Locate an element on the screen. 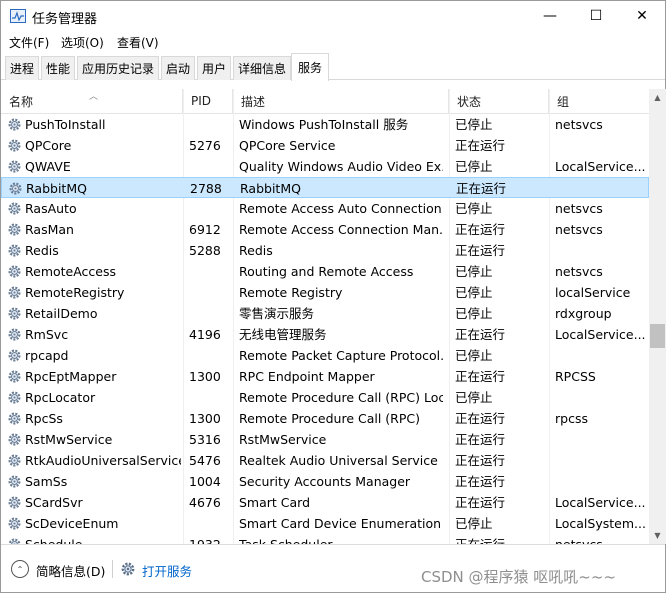  service-group: RPCSS is located at coordinates (575, 376).